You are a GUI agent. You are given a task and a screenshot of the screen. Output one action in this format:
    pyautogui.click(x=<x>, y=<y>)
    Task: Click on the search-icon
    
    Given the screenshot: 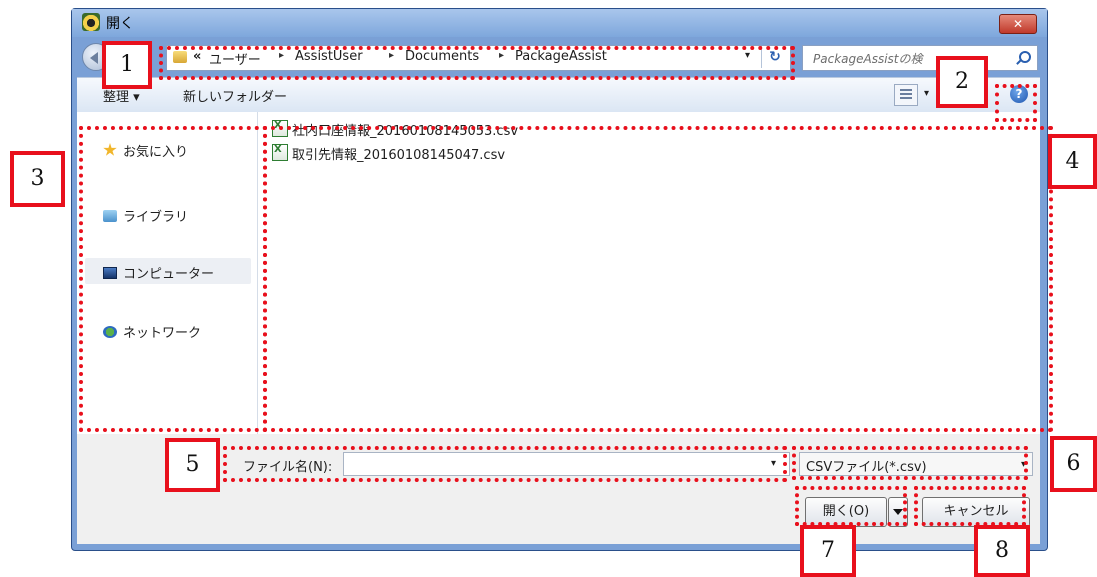 What is the action you would take?
    pyautogui.click(x=1025, y=57)
    